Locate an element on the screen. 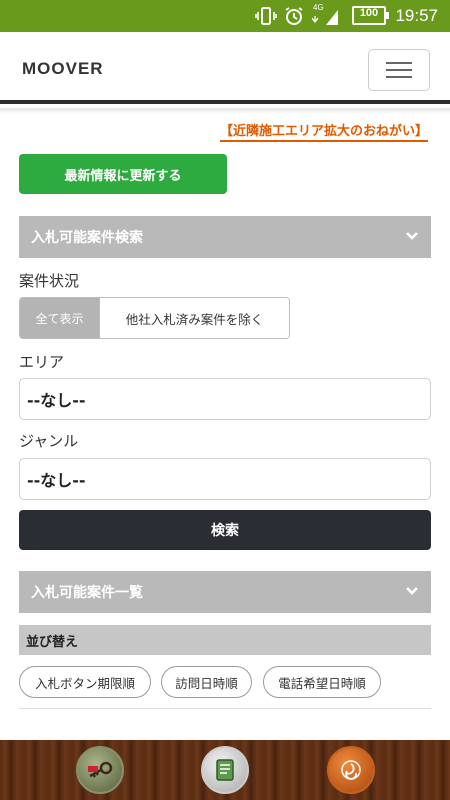 The width and height of the screenshot is (450, 800). sort-by-visit-button: 訪問日時順 is located at coordinates (206, 682).